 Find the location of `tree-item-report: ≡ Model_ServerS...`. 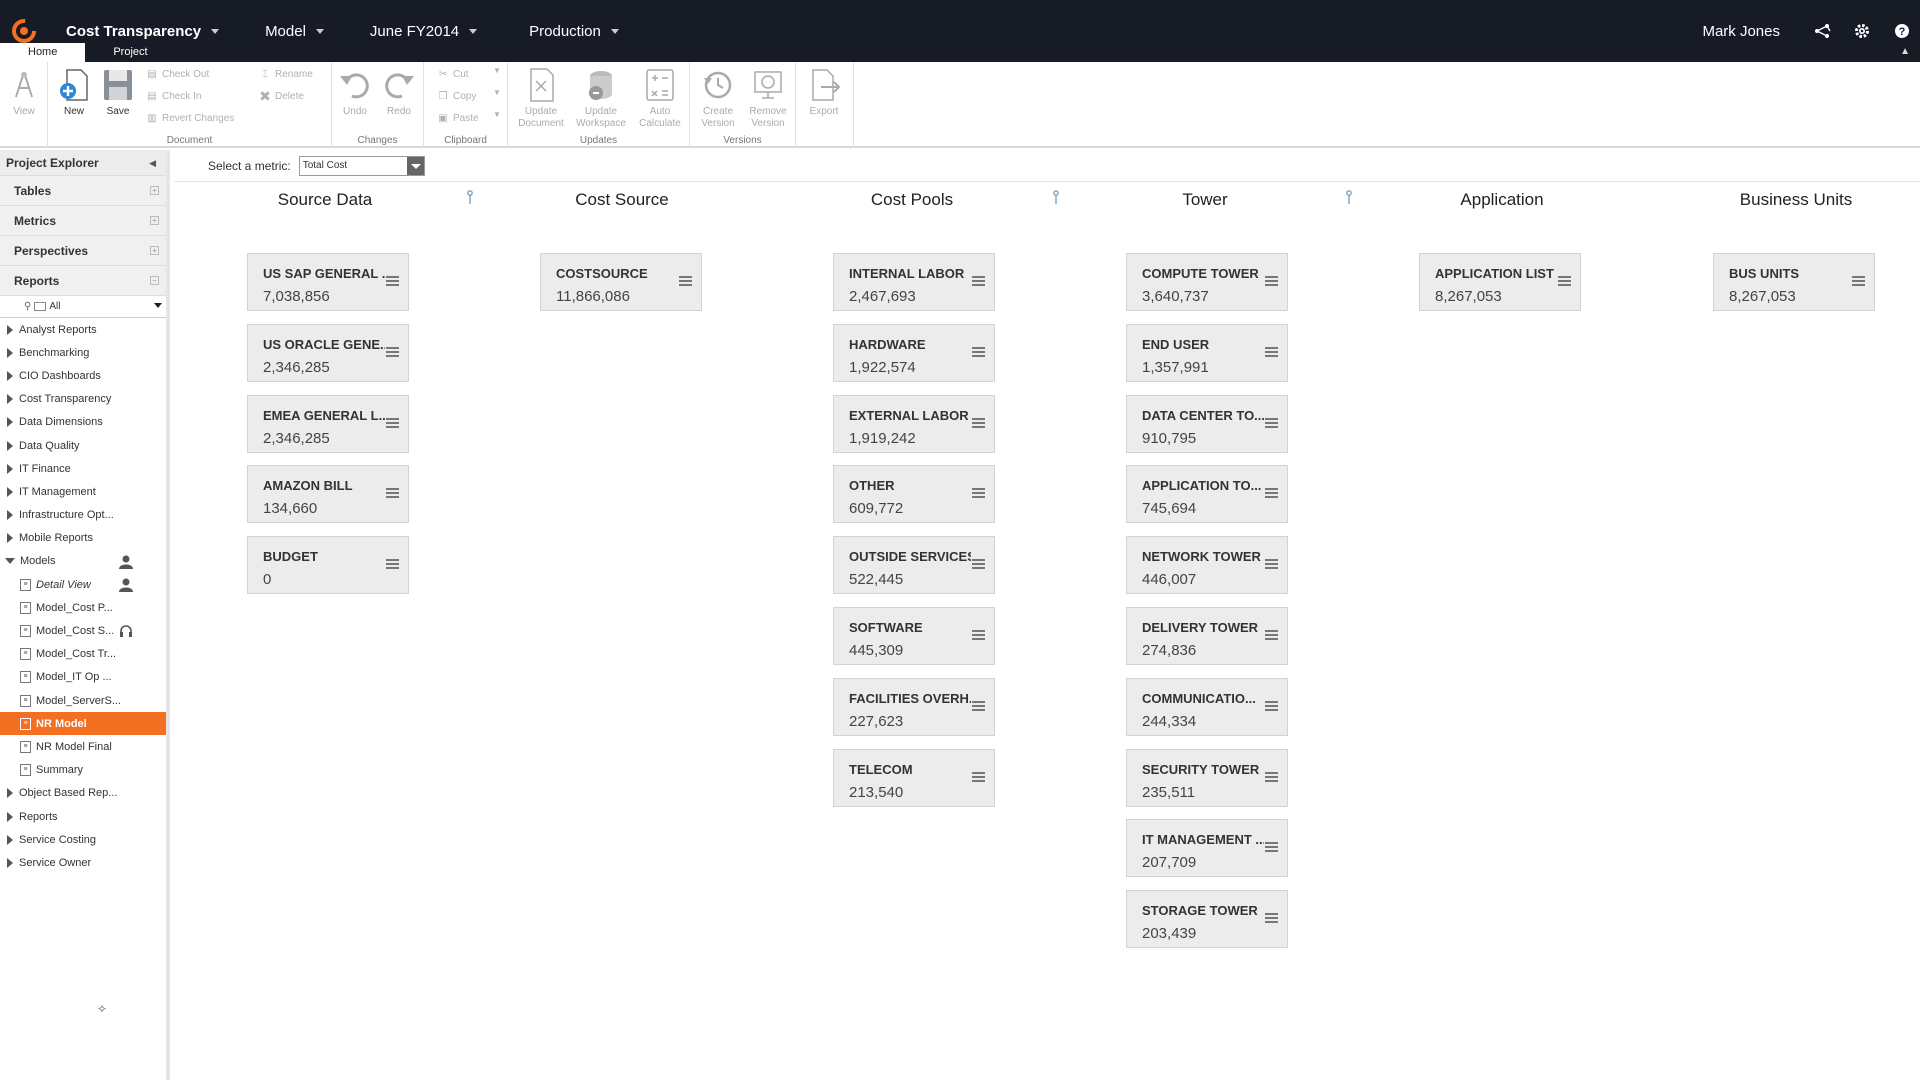

tree-item-report: ≡ Model_ServerS... is located at coordinates (83, 700).